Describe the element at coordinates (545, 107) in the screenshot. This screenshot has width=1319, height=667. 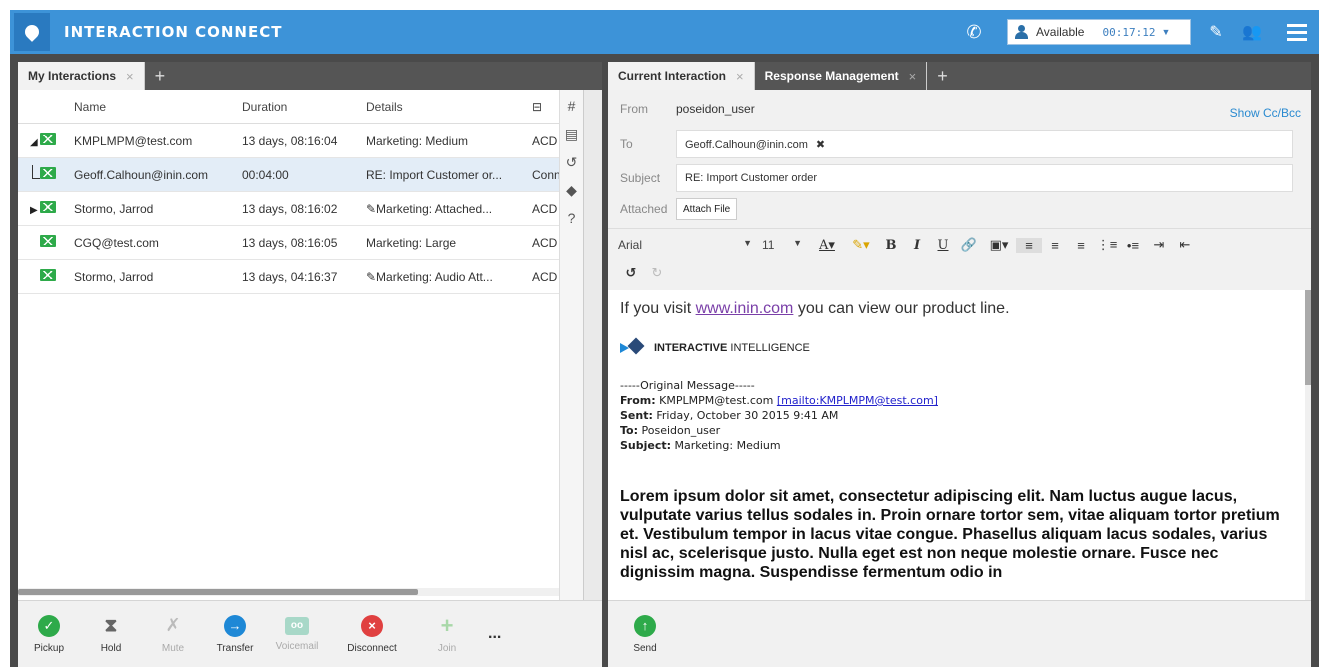
I see `column-chooser-icon: ⊟` at that location.